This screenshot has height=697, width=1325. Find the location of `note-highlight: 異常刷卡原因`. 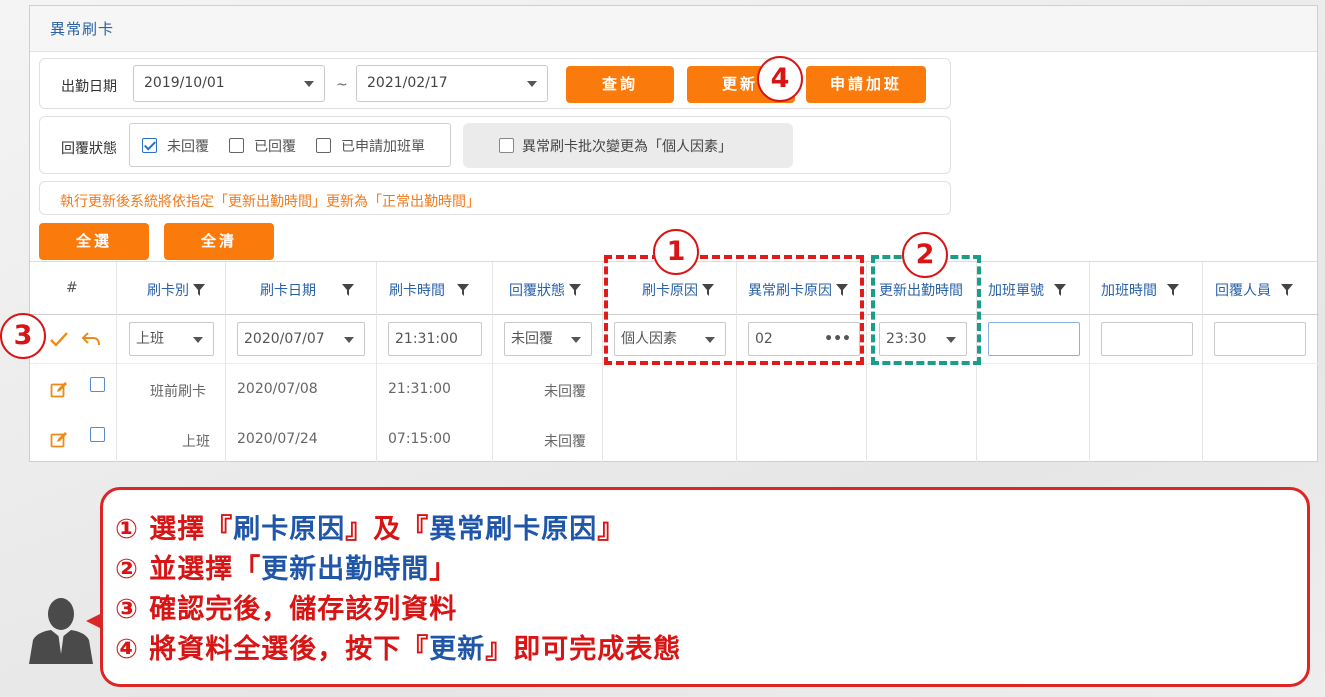

note-highlight: 異常刷卡原因 is located at coordinates (513, 529).